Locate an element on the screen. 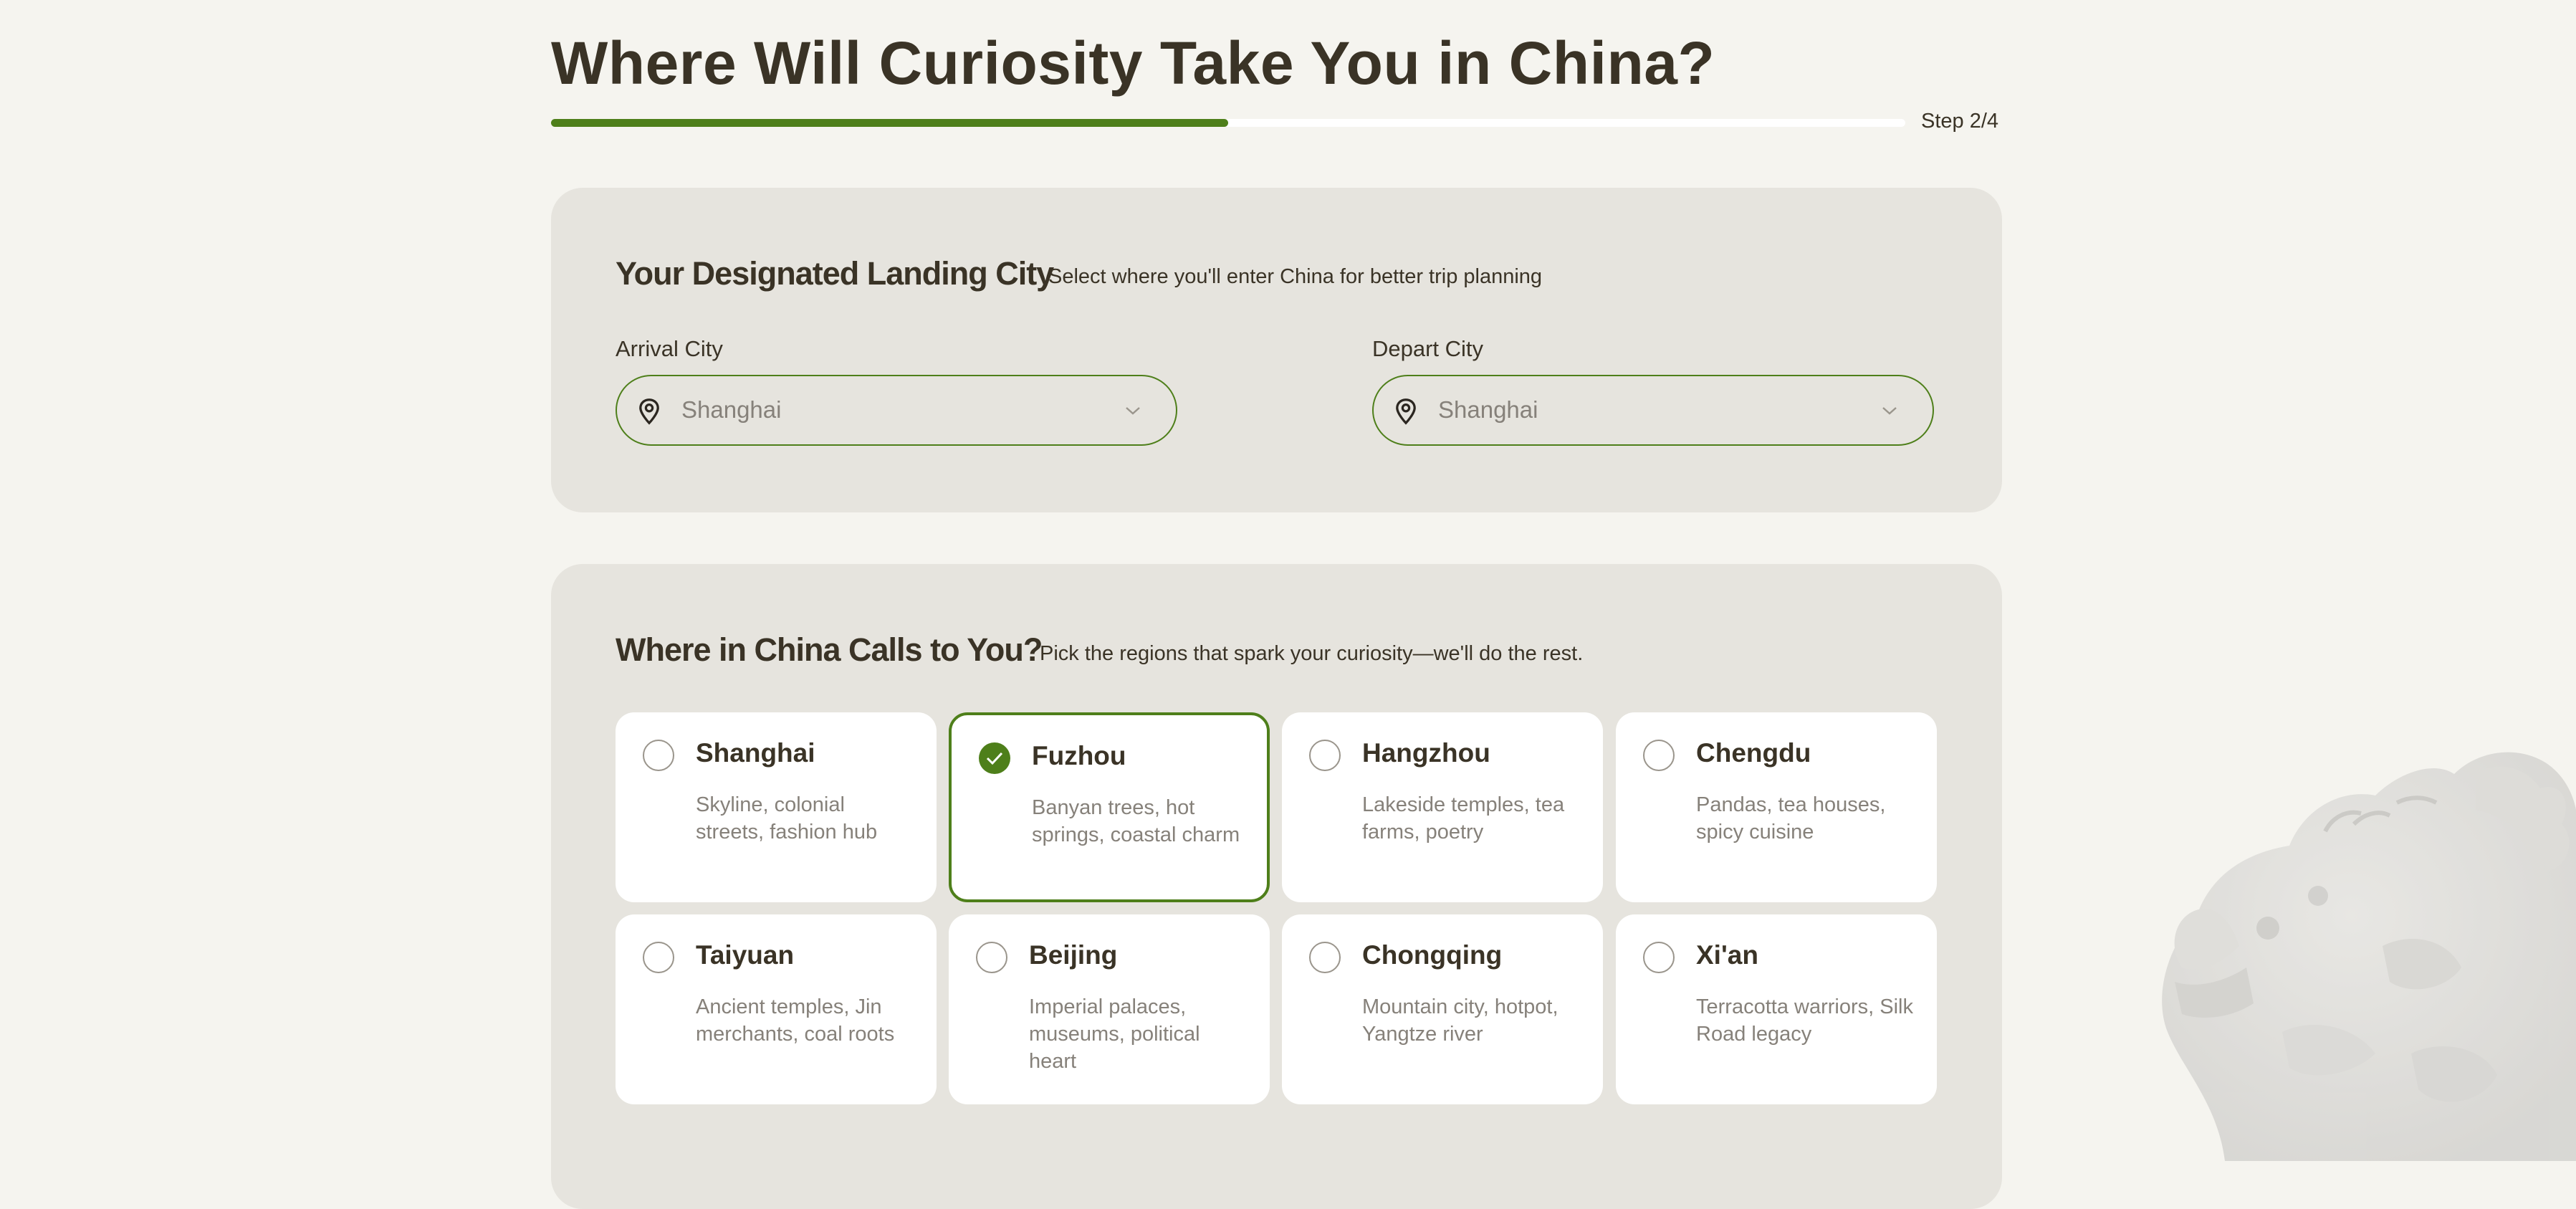  radio-checked is located at coordinates (994, 758).